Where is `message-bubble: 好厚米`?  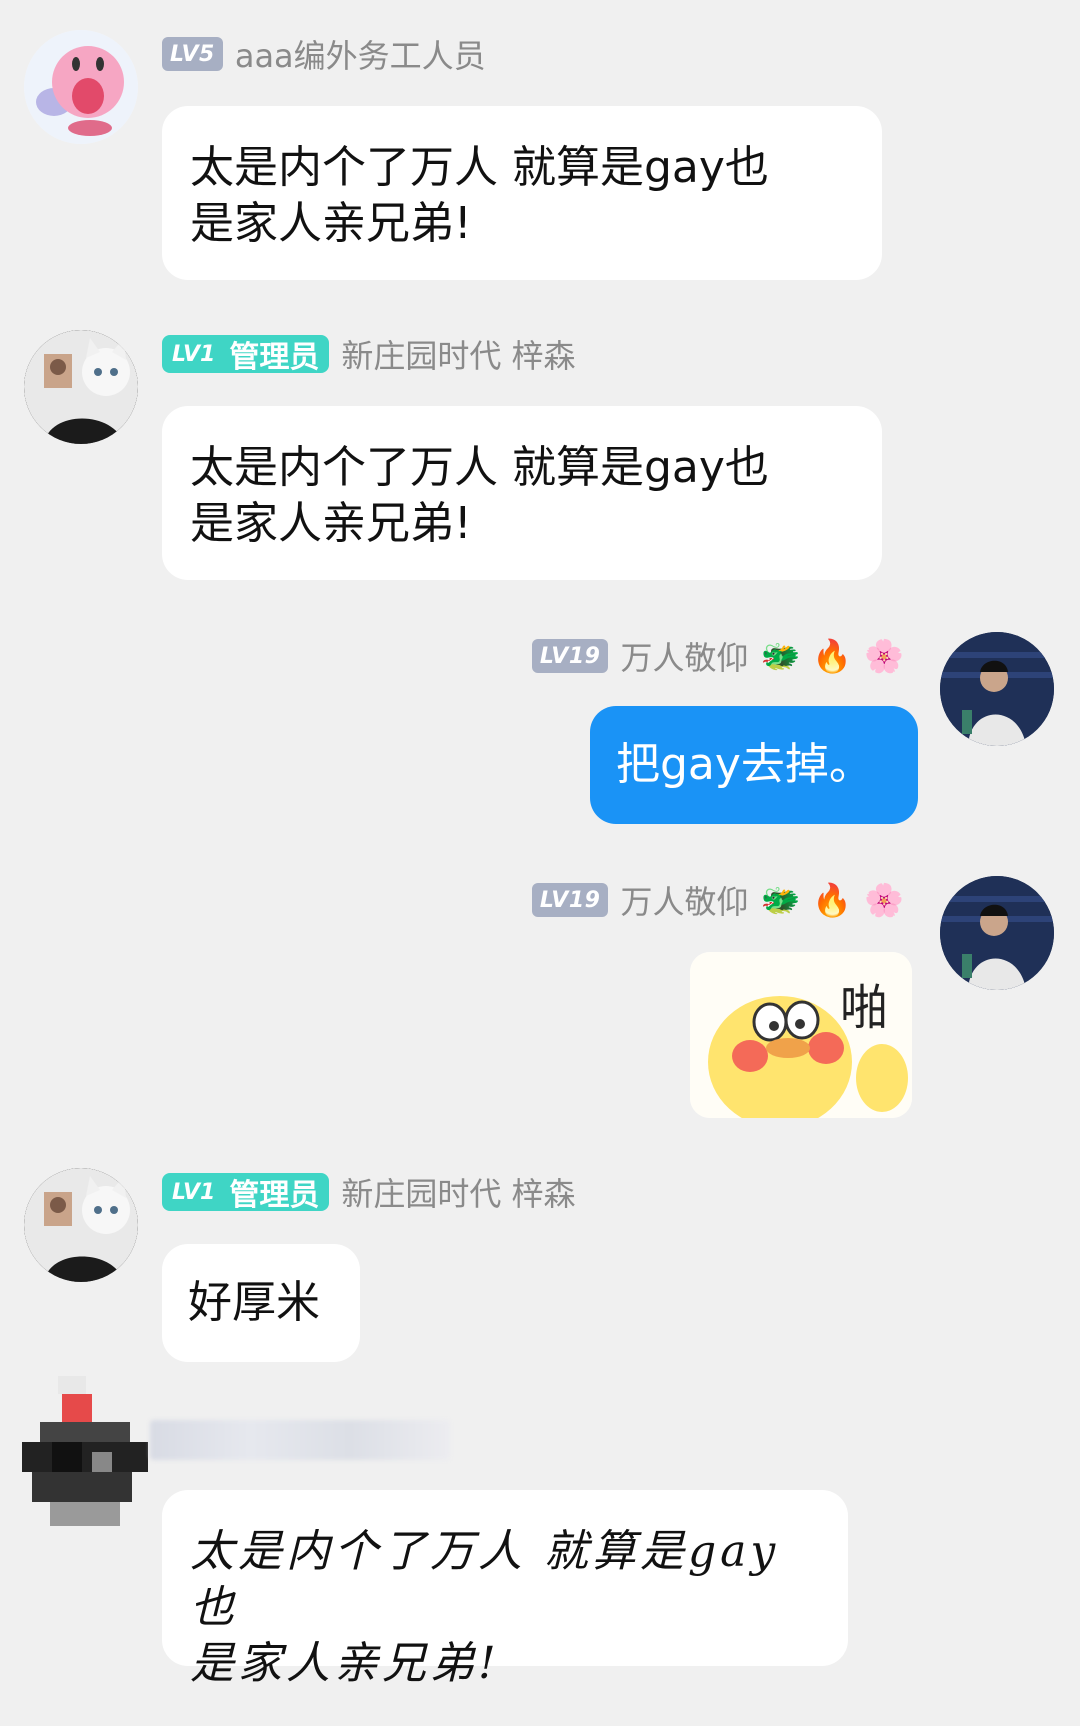 message-bubble: 好厚米 is located at coordinates (261, 1303).